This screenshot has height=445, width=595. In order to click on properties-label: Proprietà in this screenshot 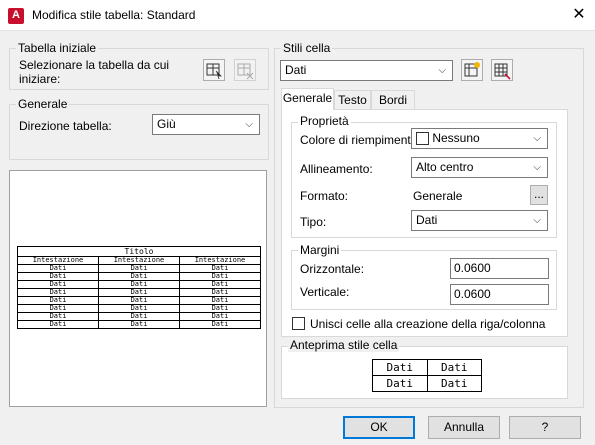, I will do `click(324, 121)`.